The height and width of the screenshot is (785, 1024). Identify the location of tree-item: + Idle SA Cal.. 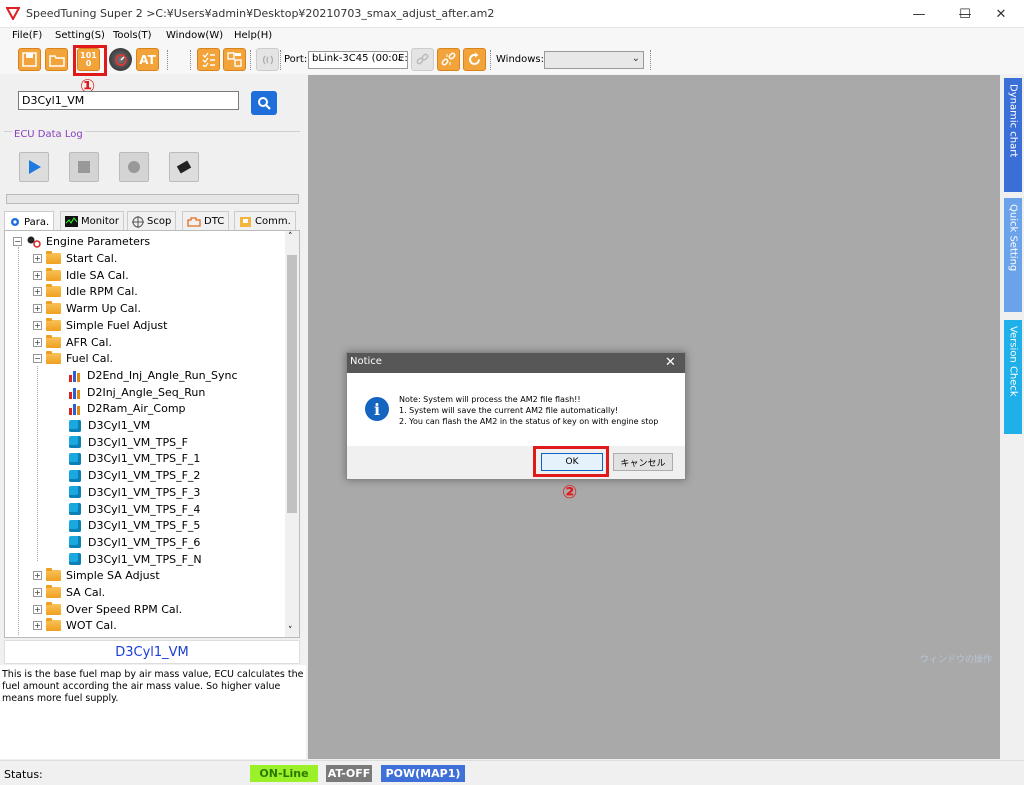
(81, 275).